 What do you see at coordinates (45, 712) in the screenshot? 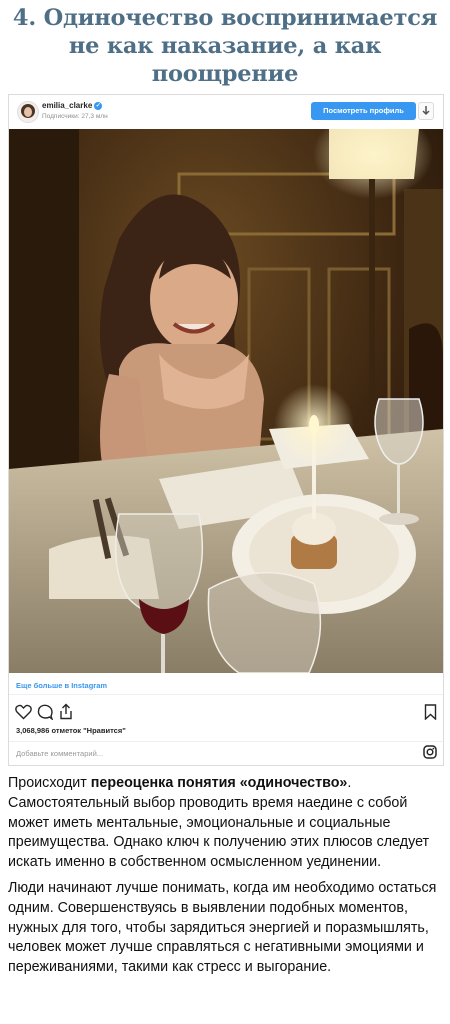
I see `comment-icon` at bounding box center [45, 712].